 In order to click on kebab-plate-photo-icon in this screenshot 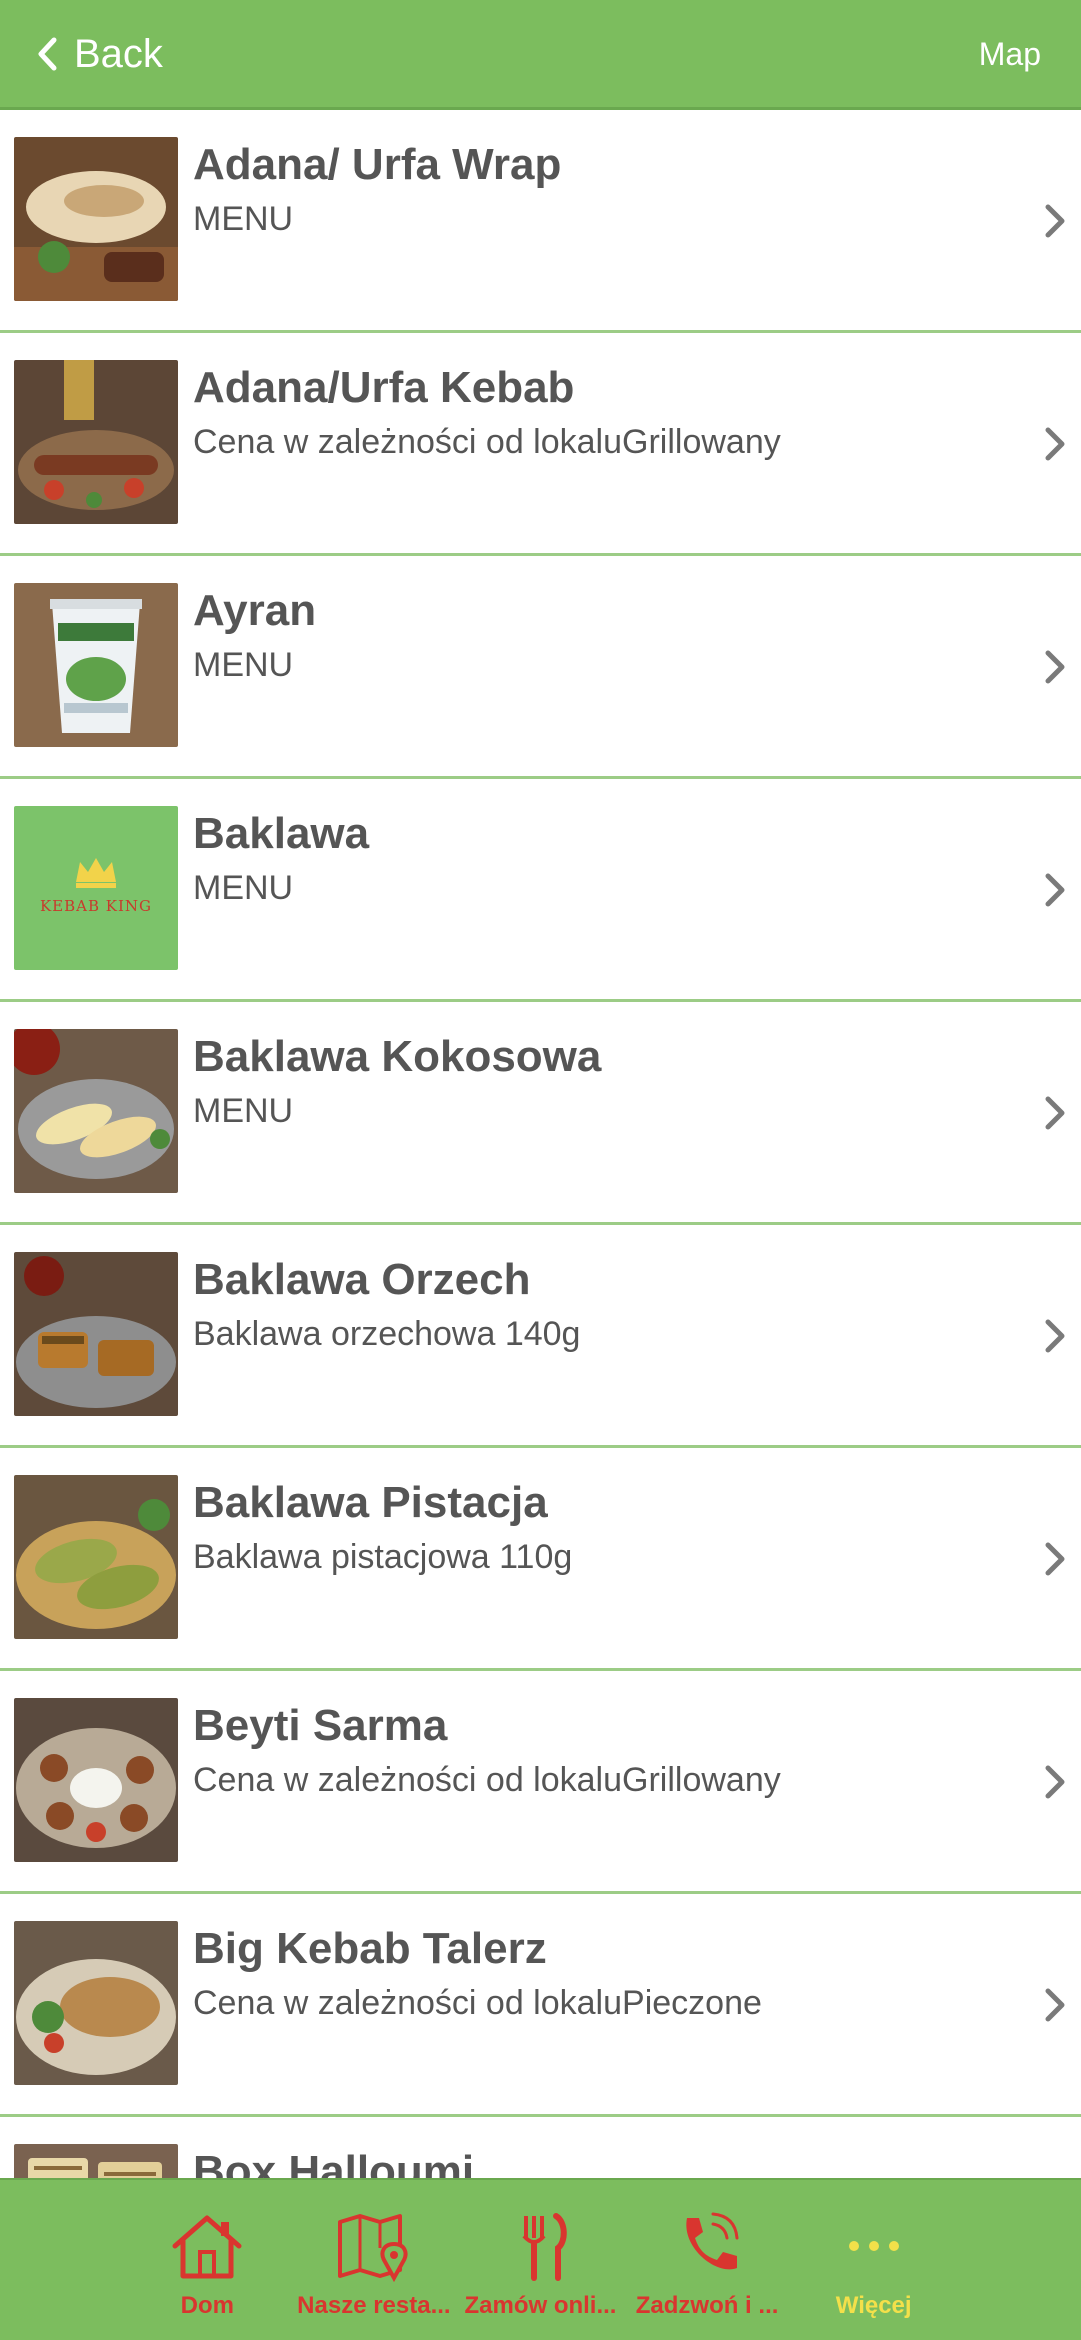, I will do `click(96, 2003)`.